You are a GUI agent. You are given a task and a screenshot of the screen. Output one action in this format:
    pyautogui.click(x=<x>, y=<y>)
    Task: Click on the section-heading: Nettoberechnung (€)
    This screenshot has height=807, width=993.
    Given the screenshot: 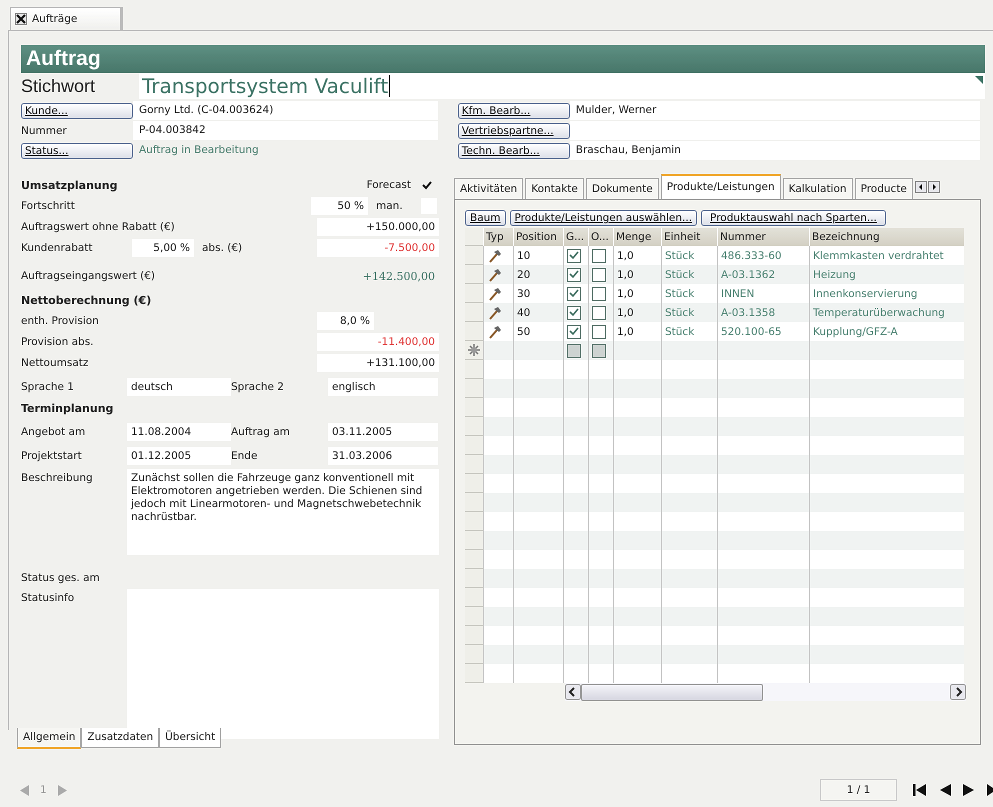 What is the action you would take?
    pyautogui.click(x=86, y=300)
    